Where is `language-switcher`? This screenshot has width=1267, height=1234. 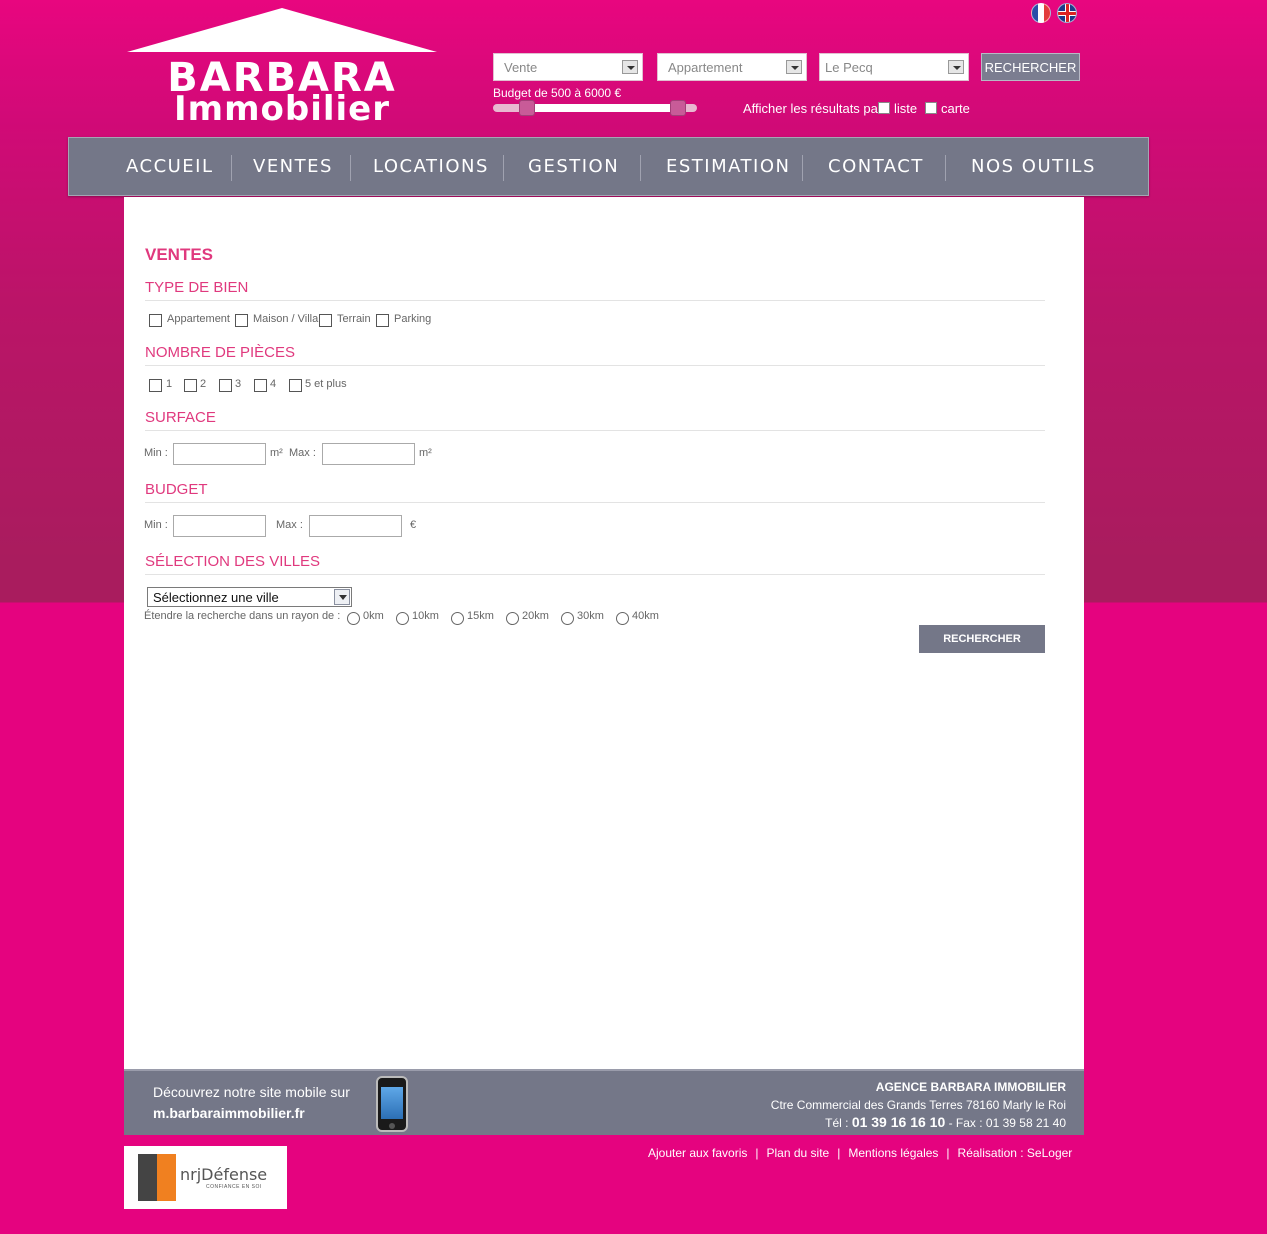 language-switcher is located at coordinates (1054, 13).